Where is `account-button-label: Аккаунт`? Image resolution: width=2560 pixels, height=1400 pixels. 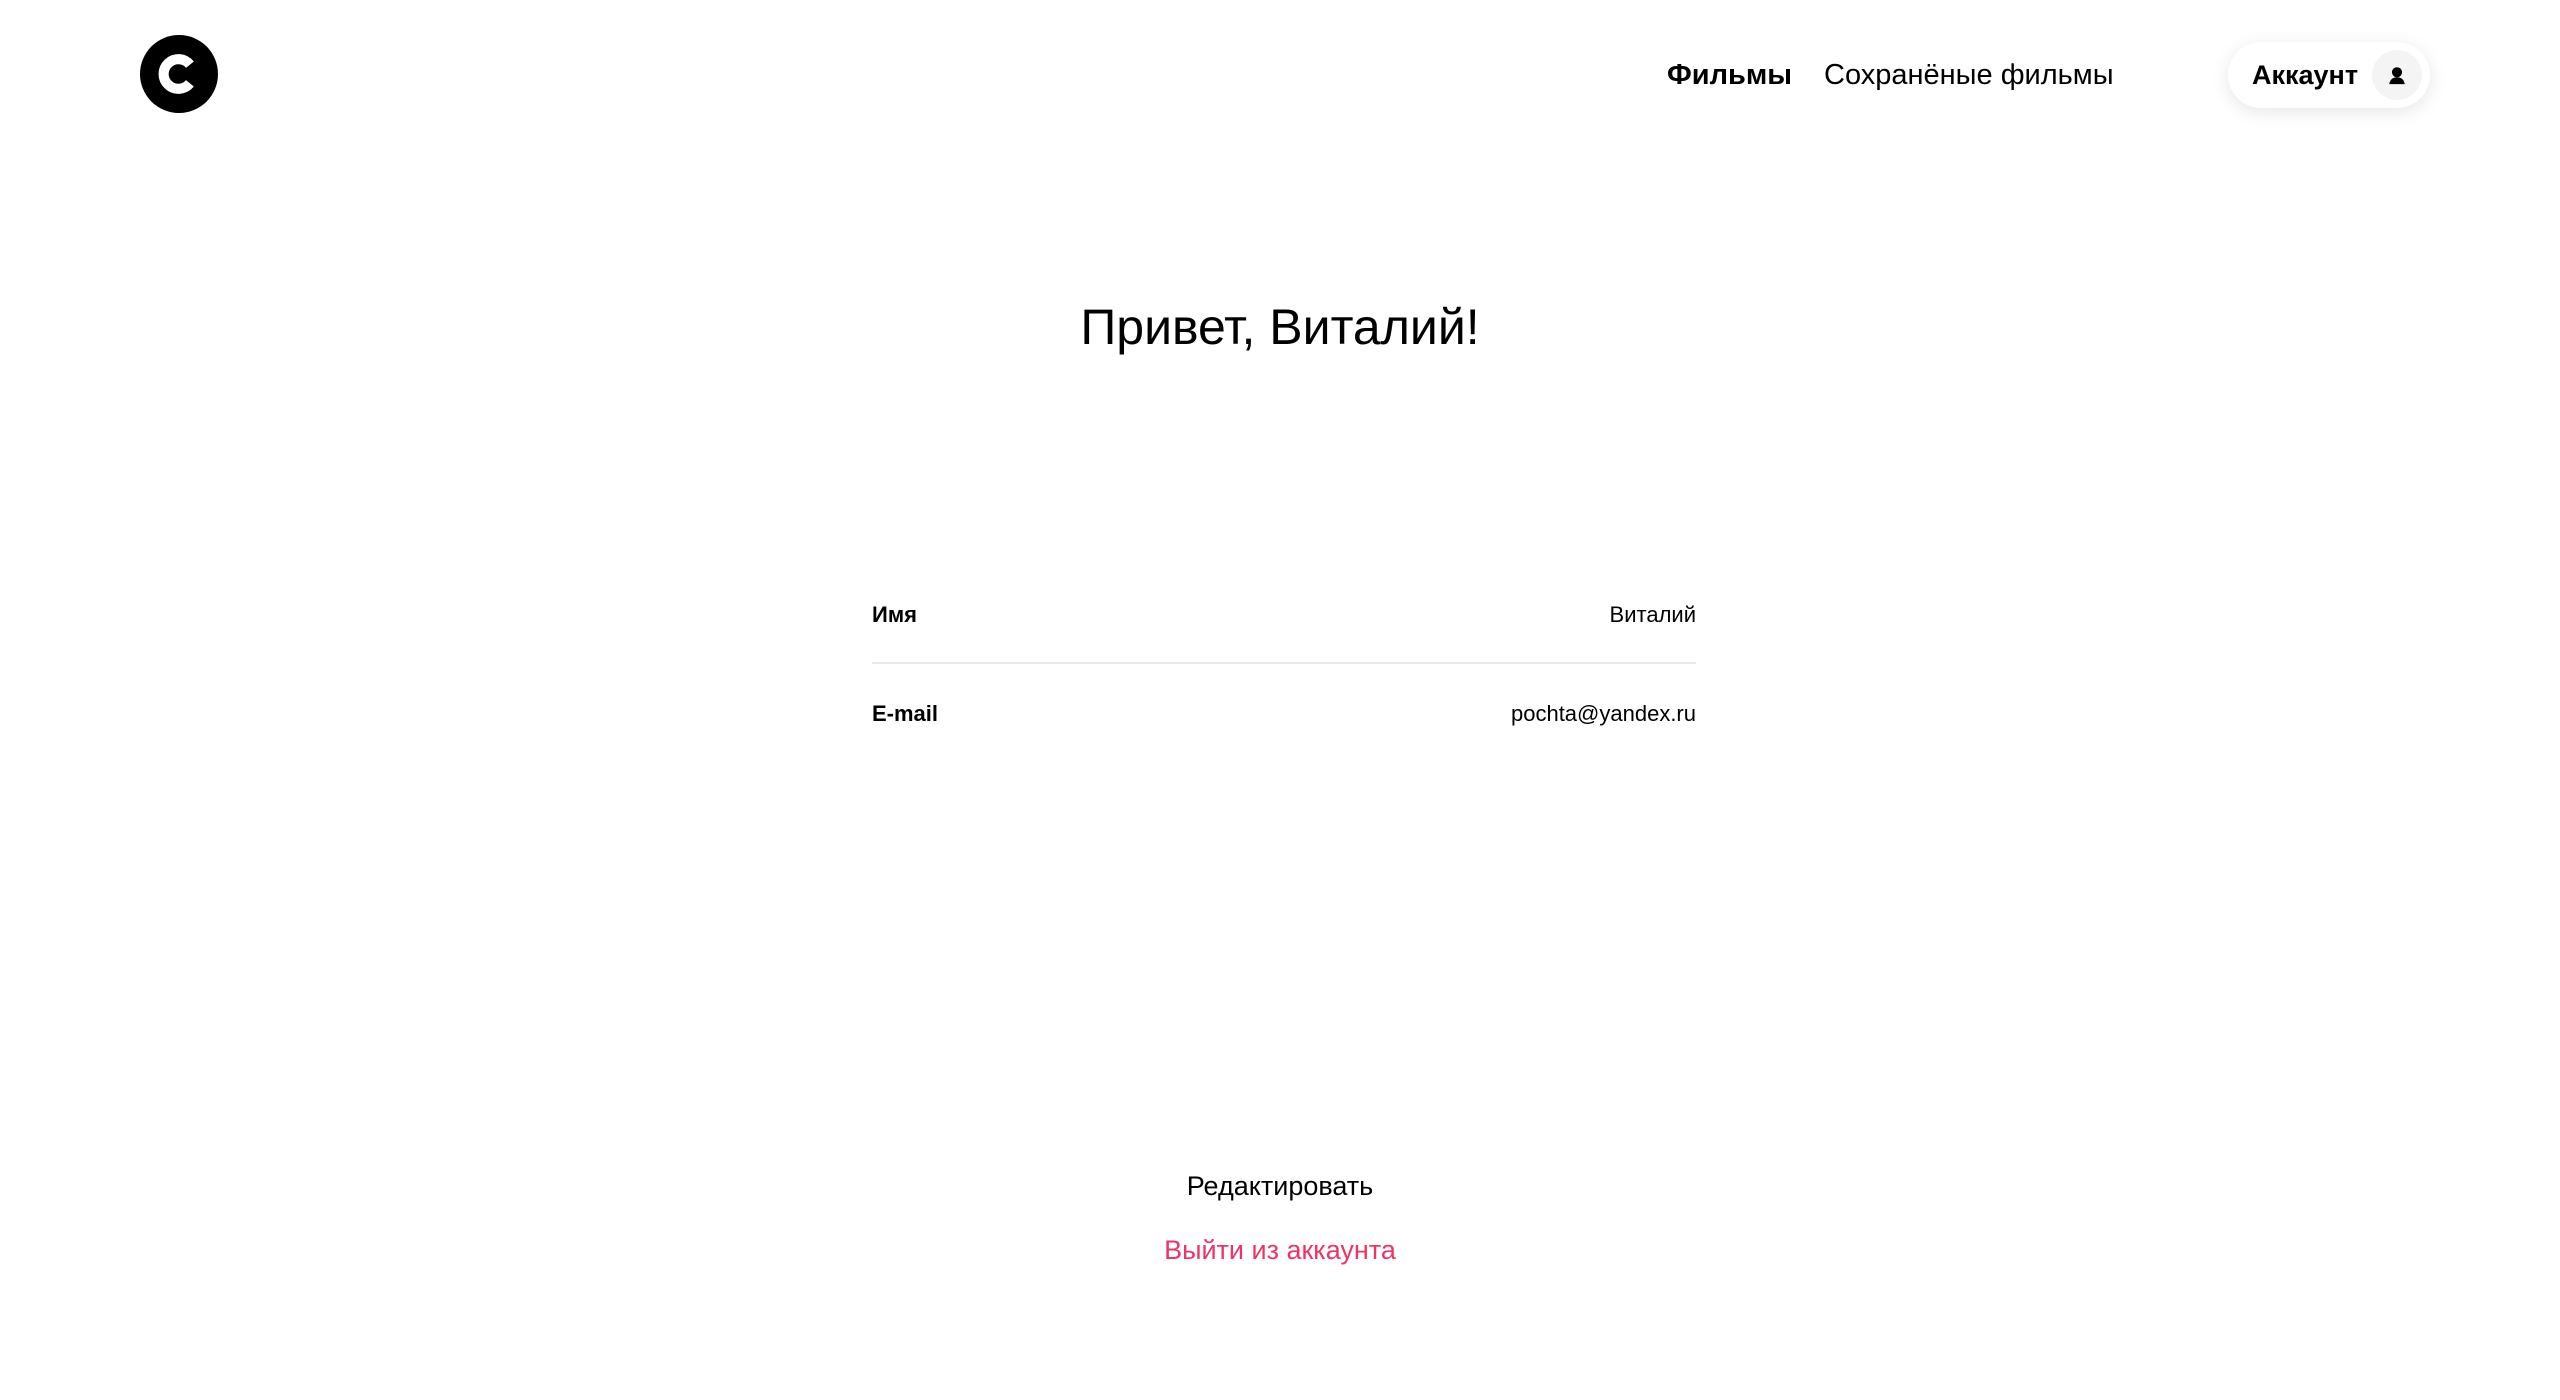
account-button-label: Аккаунт is located at coordinates (2305, 74).